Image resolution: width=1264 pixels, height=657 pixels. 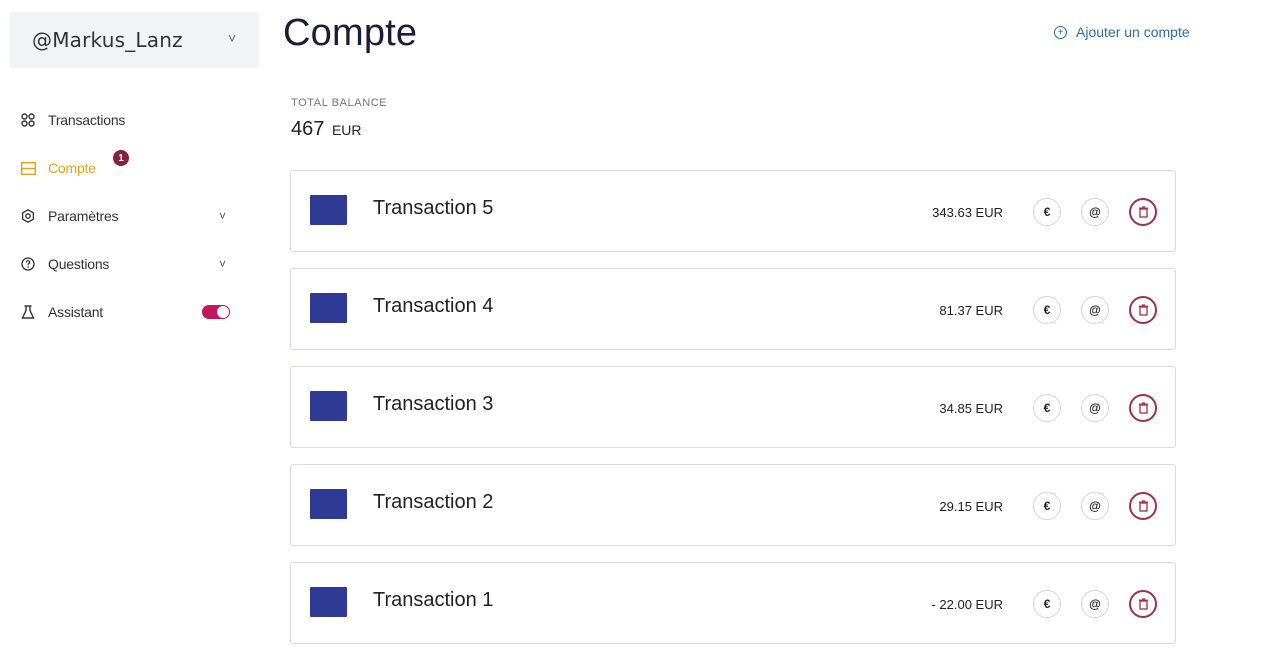 I want to click on transaction-card: Transaction 1 - 22.00 EUR € @, so click(x=733, y=603).